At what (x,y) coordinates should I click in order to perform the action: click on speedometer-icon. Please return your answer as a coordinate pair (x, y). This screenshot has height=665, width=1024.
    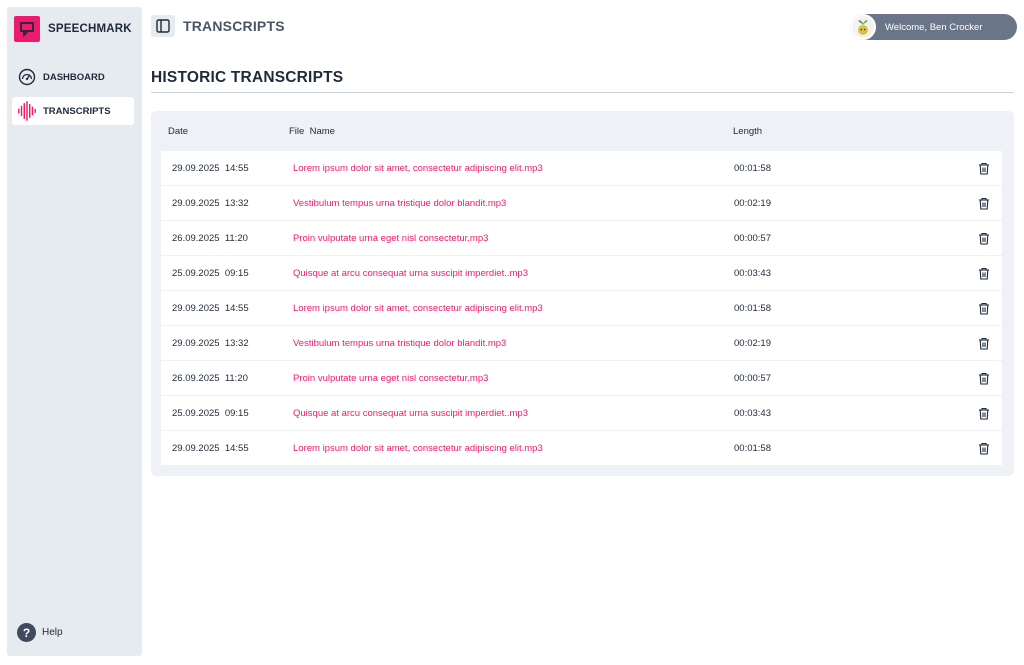
    Looking at the image, I should click on (27, 77).